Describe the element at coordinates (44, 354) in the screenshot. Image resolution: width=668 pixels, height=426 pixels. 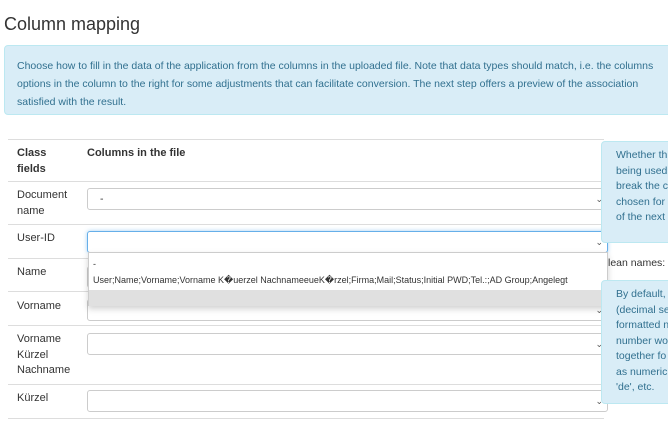
I see `field-label-vorname-kuerzel-nachname: Vorname Kürzel Nachname` at that location.